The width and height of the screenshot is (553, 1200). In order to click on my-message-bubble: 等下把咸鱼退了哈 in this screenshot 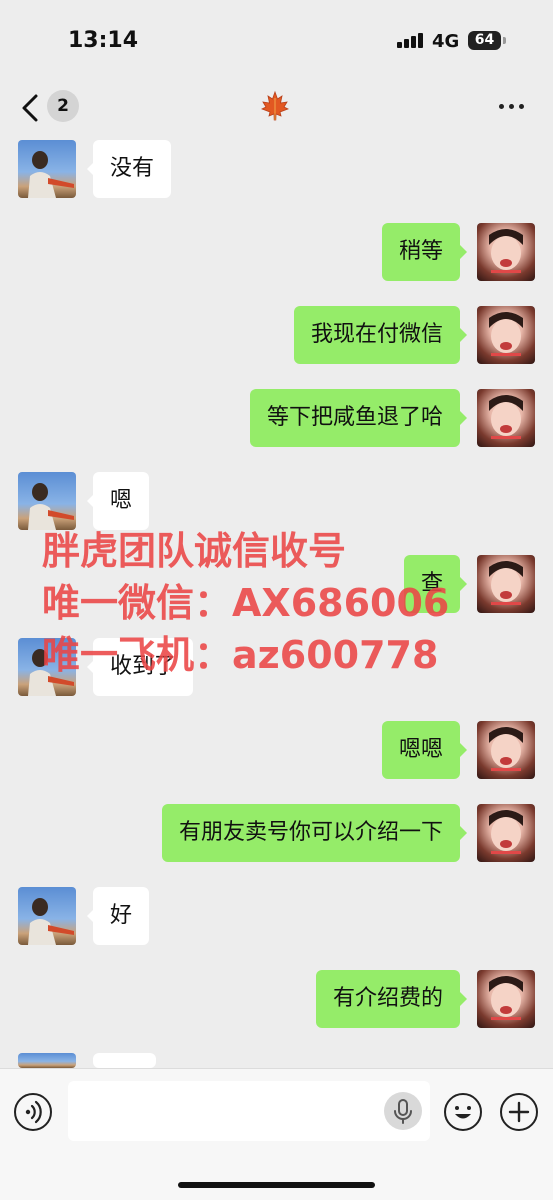, I will do `click(354, 418)`.